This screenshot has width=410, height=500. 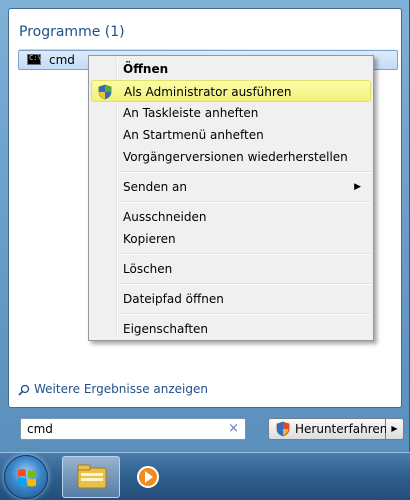 What do you see at coordinates (34, 59) in the screenshot?
I see `cmd-icon: C:\` at bounding box center [34, 59].